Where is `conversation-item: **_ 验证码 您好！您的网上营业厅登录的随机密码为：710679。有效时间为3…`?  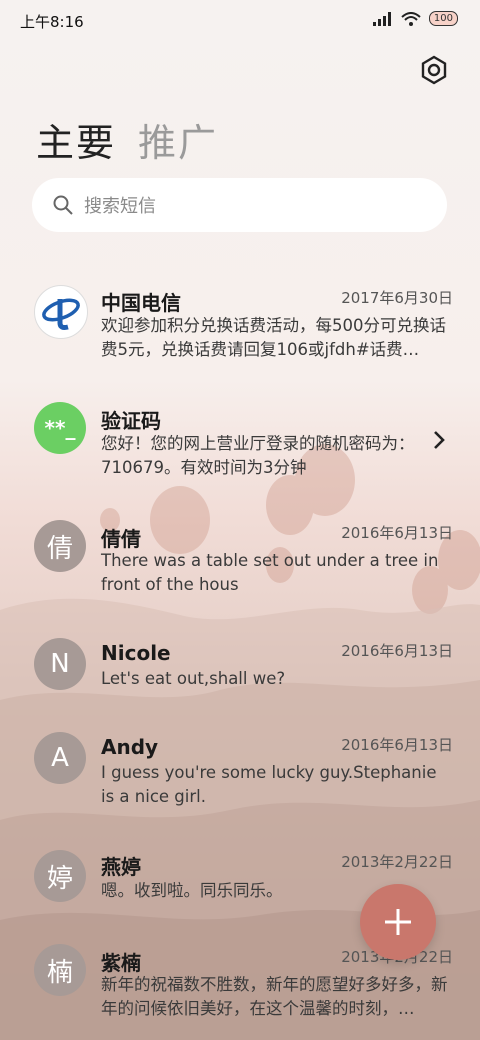
conversation-item: **_ 验证码 您好！您的网上营业厅登录的随机密码为：710679。有效时间为3… is located at coordinates (240, 452).